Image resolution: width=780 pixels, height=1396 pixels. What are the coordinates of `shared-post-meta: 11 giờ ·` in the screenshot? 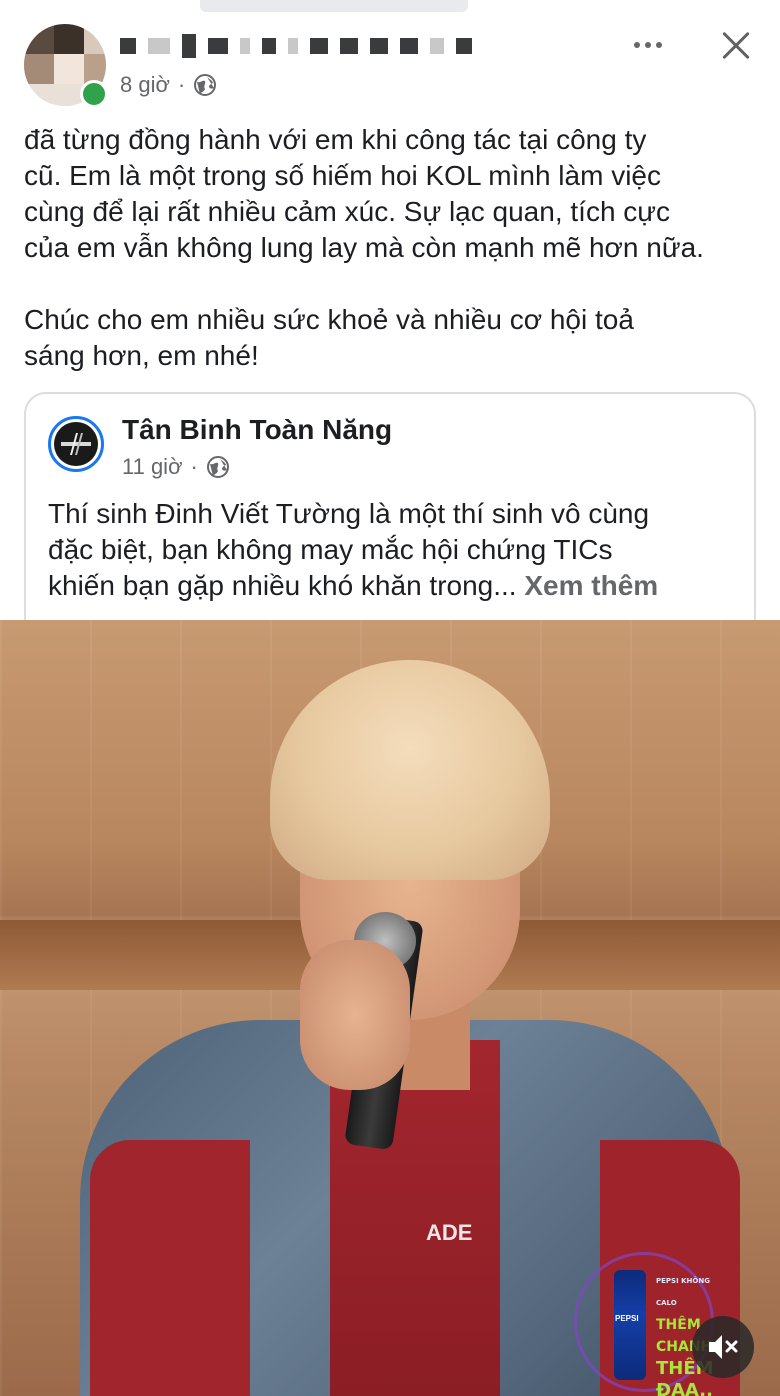 It's located at (176, 467).